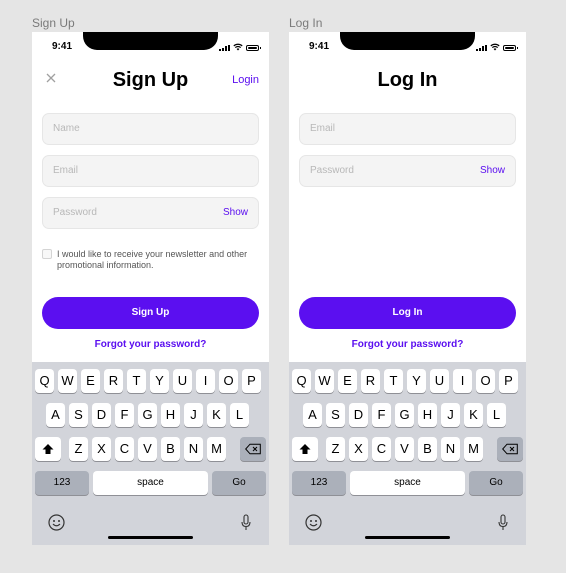  I want to click on log-in-button: Log In, so click(407, 313).